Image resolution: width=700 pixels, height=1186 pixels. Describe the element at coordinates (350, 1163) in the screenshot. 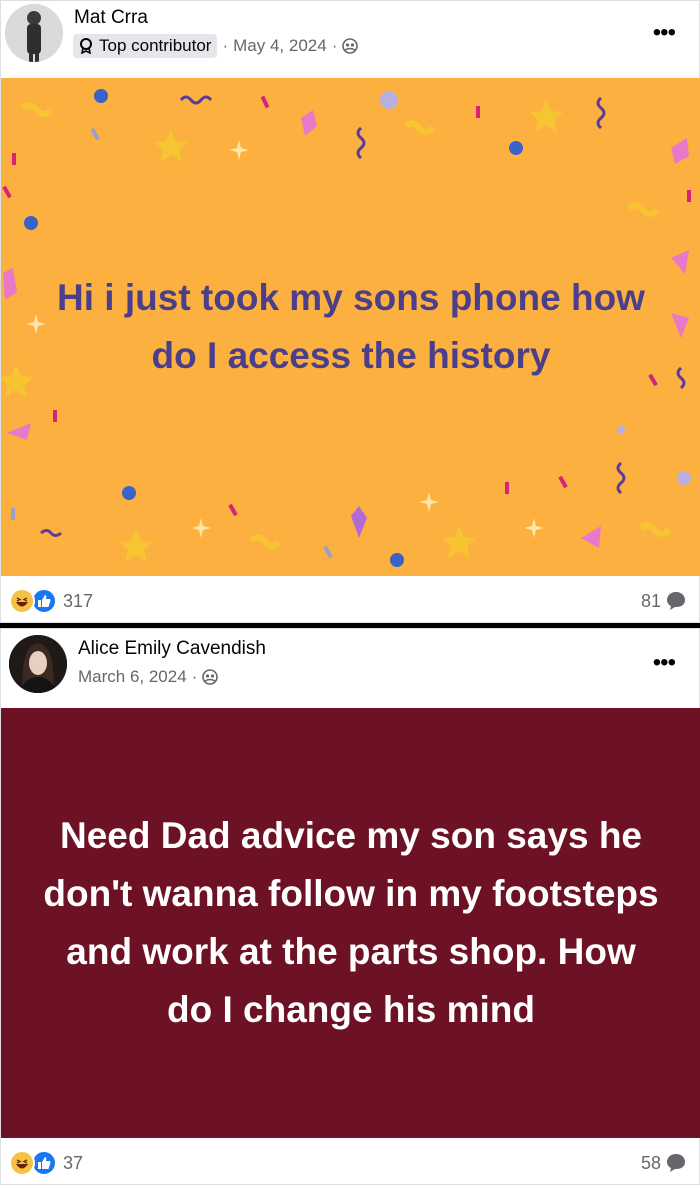

I see `post-footer: 37 58` at that location.